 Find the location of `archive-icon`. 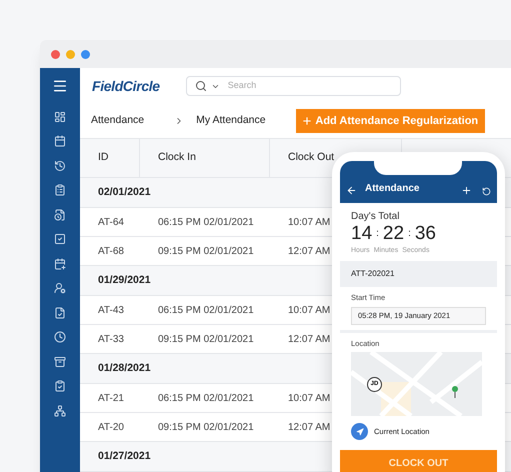

archive-icon is located at coordinates (60, 362).